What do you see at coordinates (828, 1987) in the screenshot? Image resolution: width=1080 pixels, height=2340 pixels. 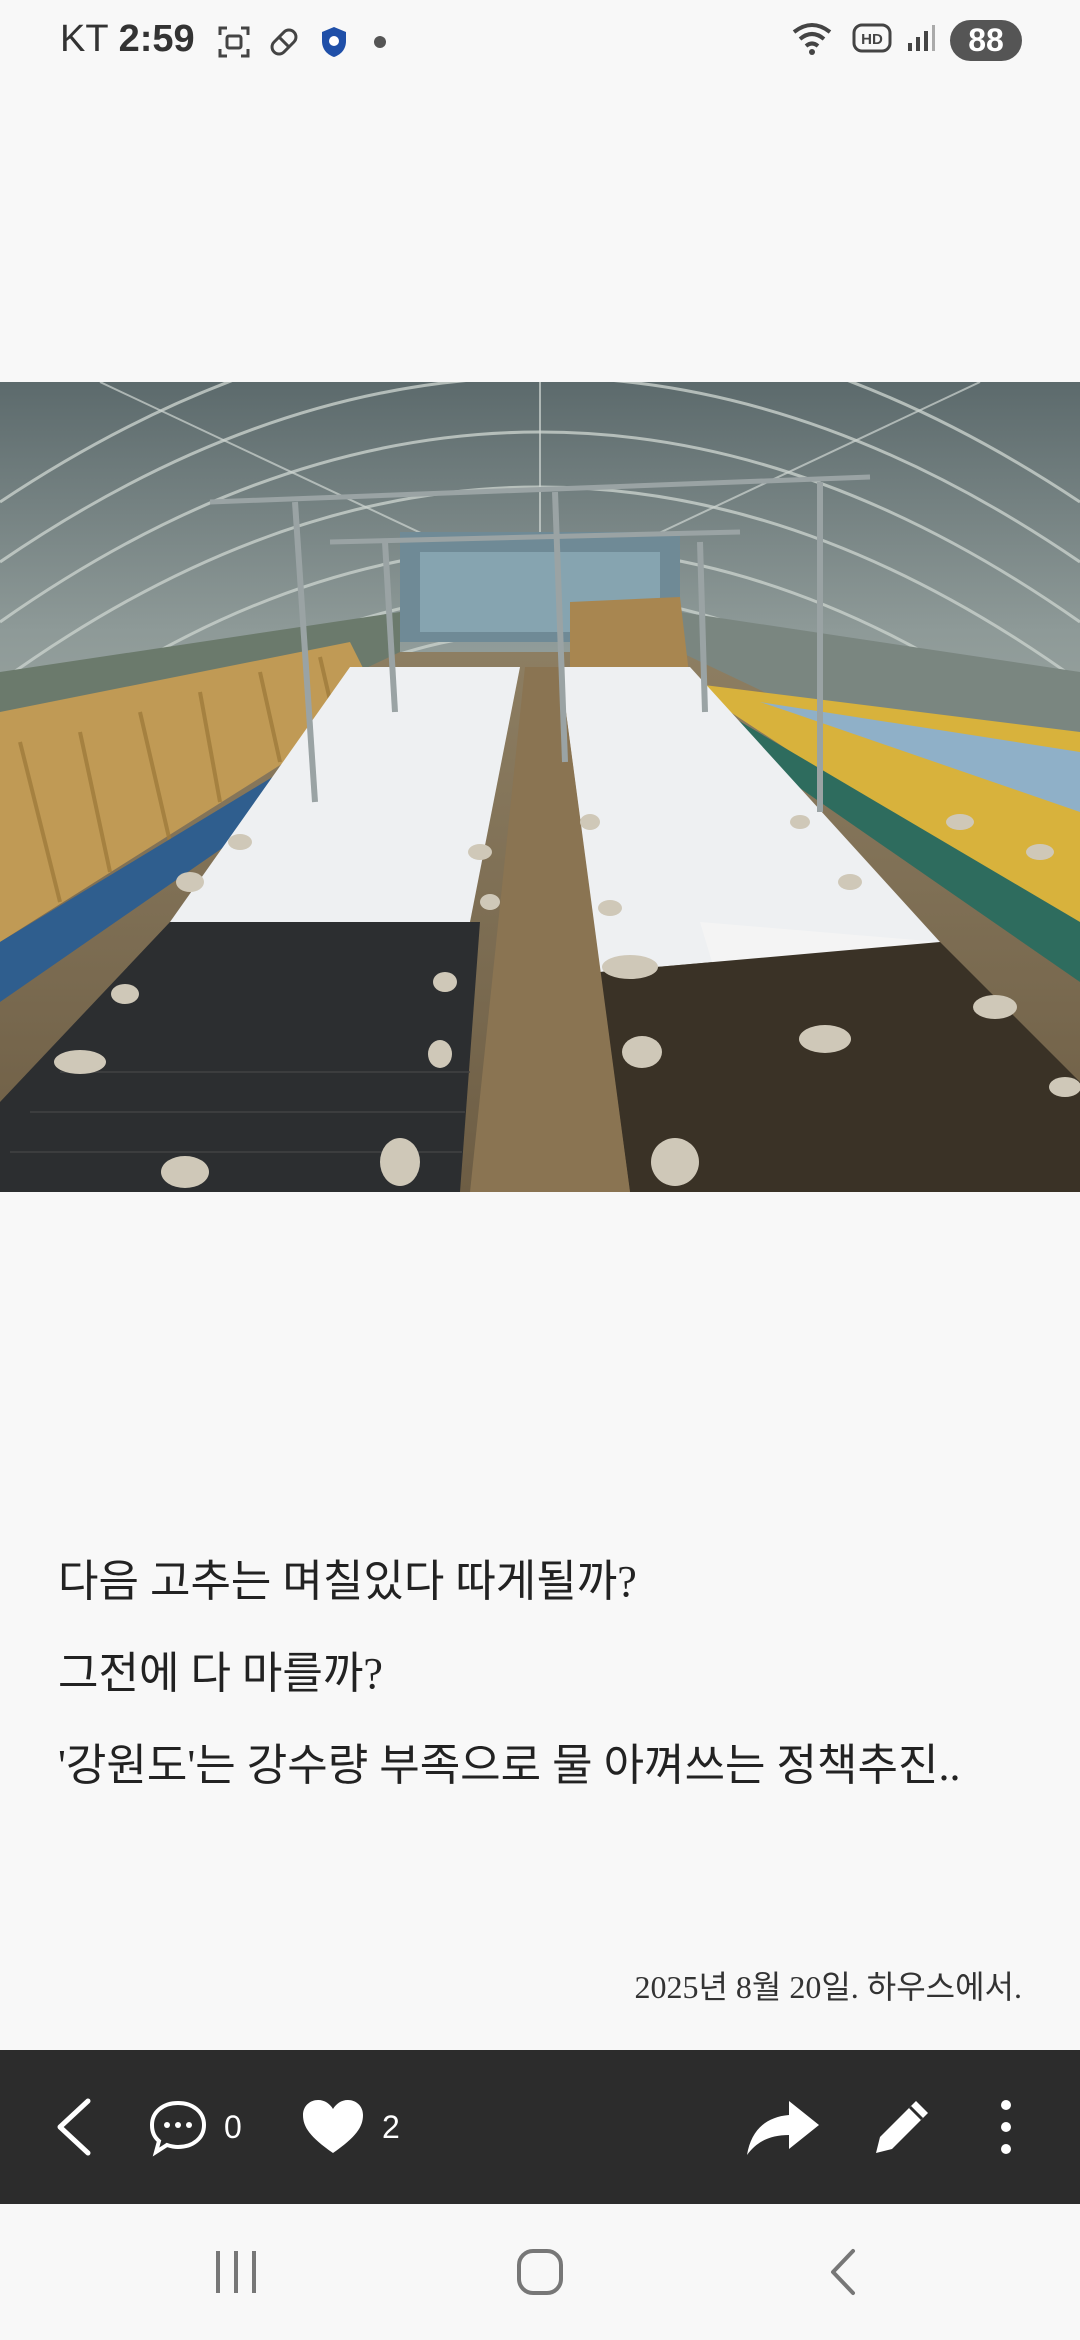 I see `post-date-caption: 2025년 8월 20일. 하우스에서.` at bounding box center [828, 1987].